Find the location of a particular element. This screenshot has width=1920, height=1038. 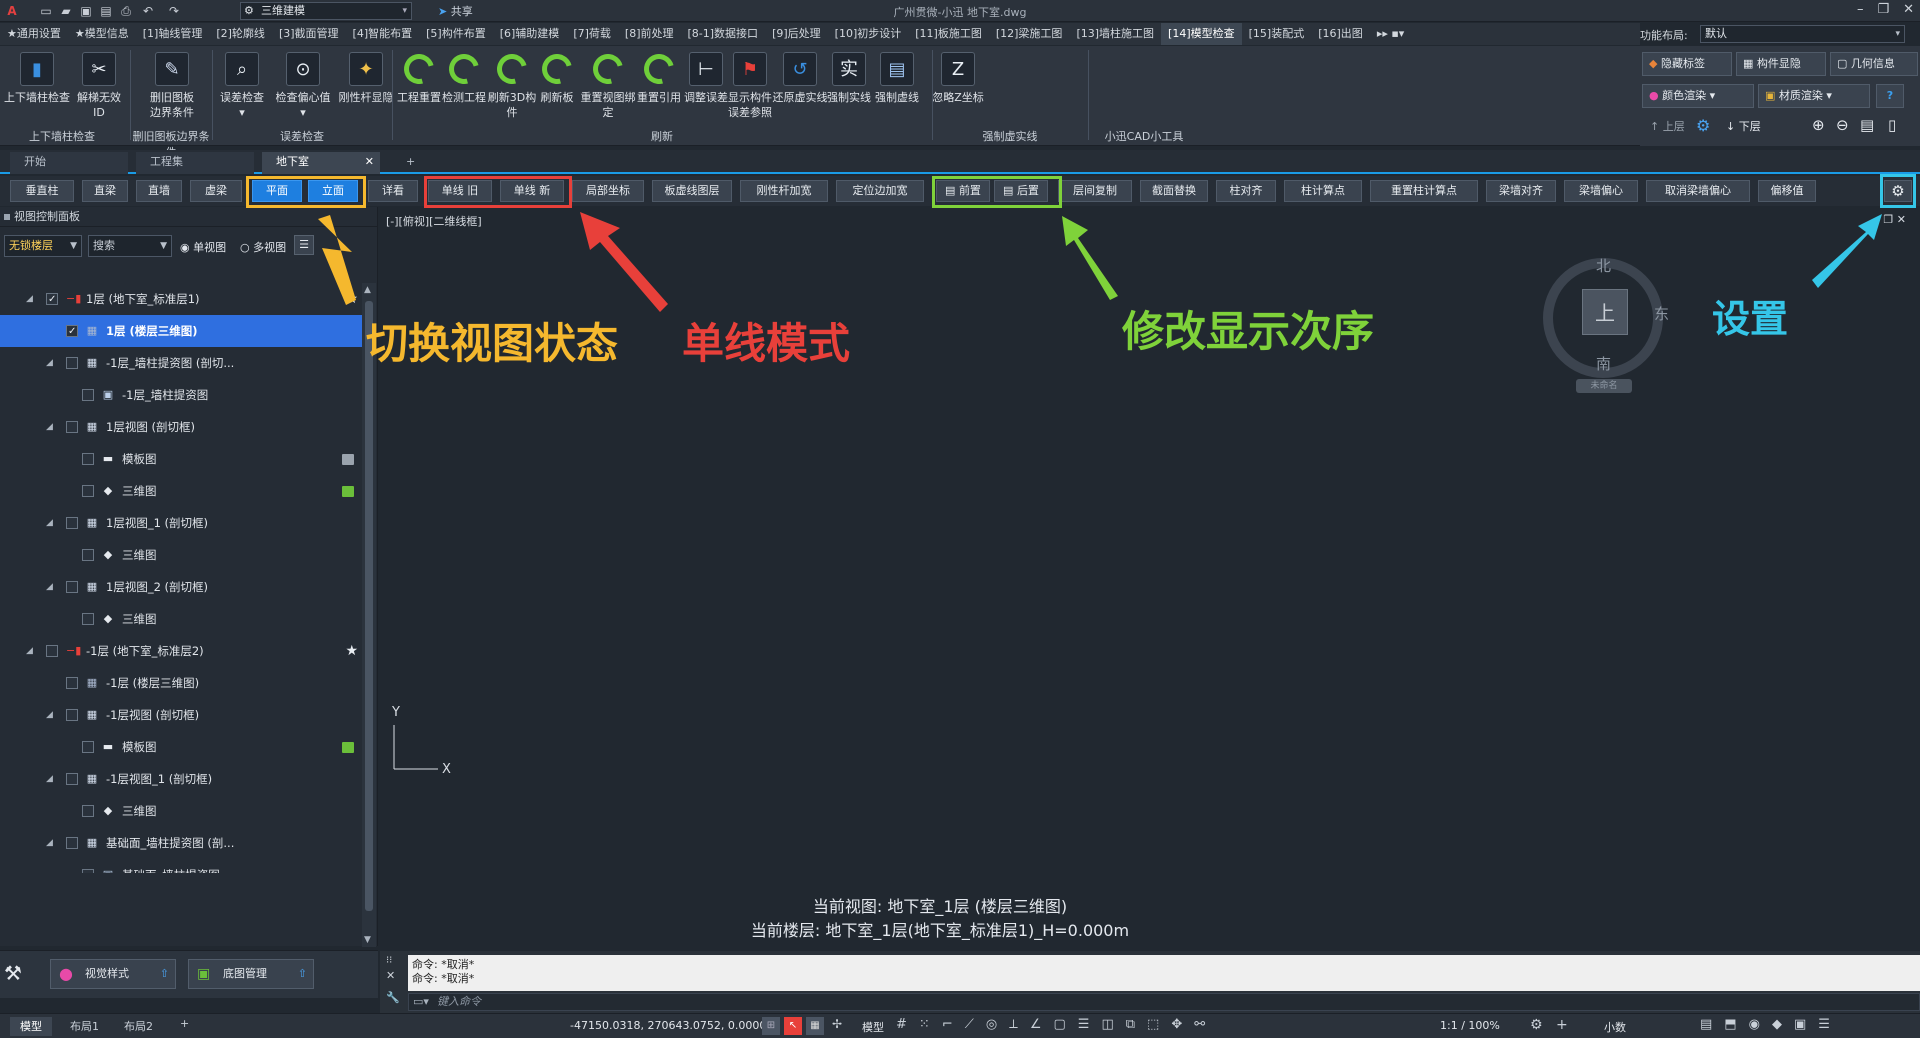

color-render-button: ● 颜色渲染 ▾ is located at coordinates (1698, 96).